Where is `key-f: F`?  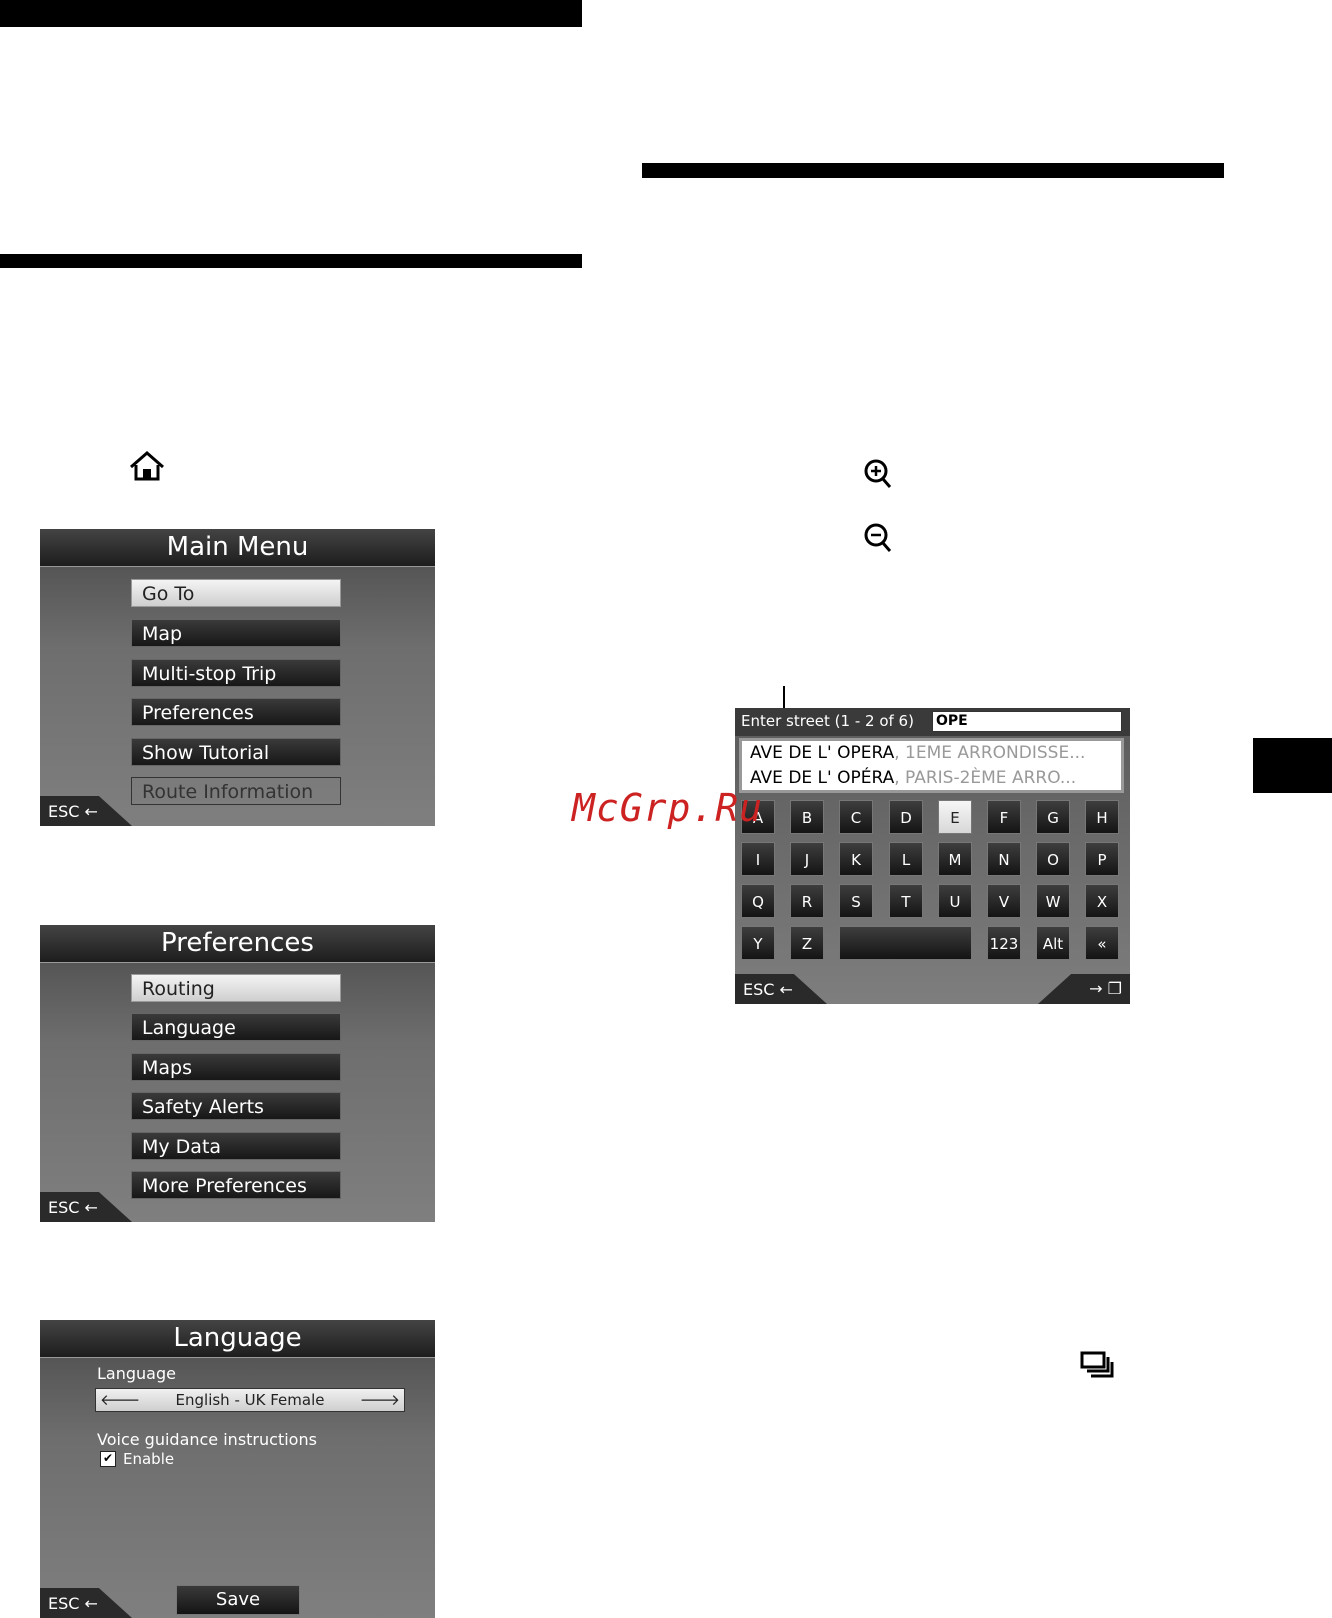
key-f: F is located at coordinates (1004, 817).